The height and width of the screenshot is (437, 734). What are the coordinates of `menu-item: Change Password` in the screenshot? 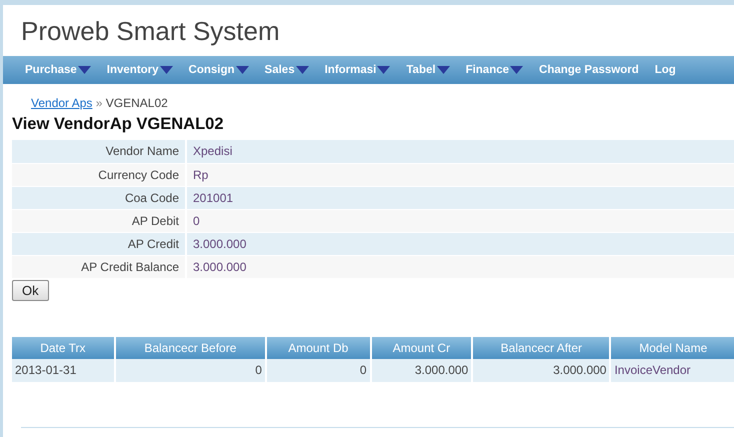 It's located at (589, 70).